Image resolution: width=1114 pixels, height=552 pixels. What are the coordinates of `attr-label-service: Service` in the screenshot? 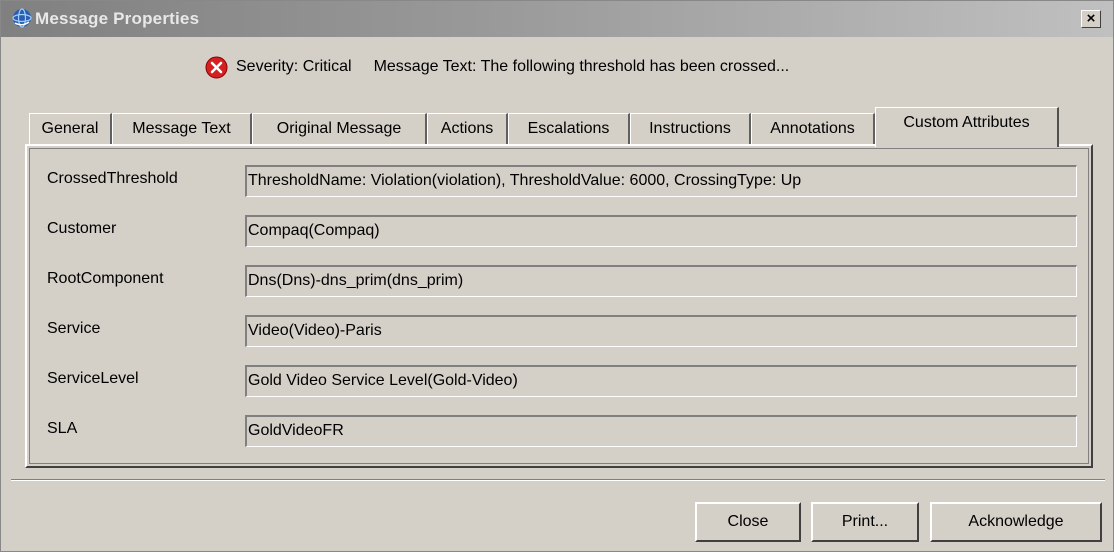 It's located at (74, 328).